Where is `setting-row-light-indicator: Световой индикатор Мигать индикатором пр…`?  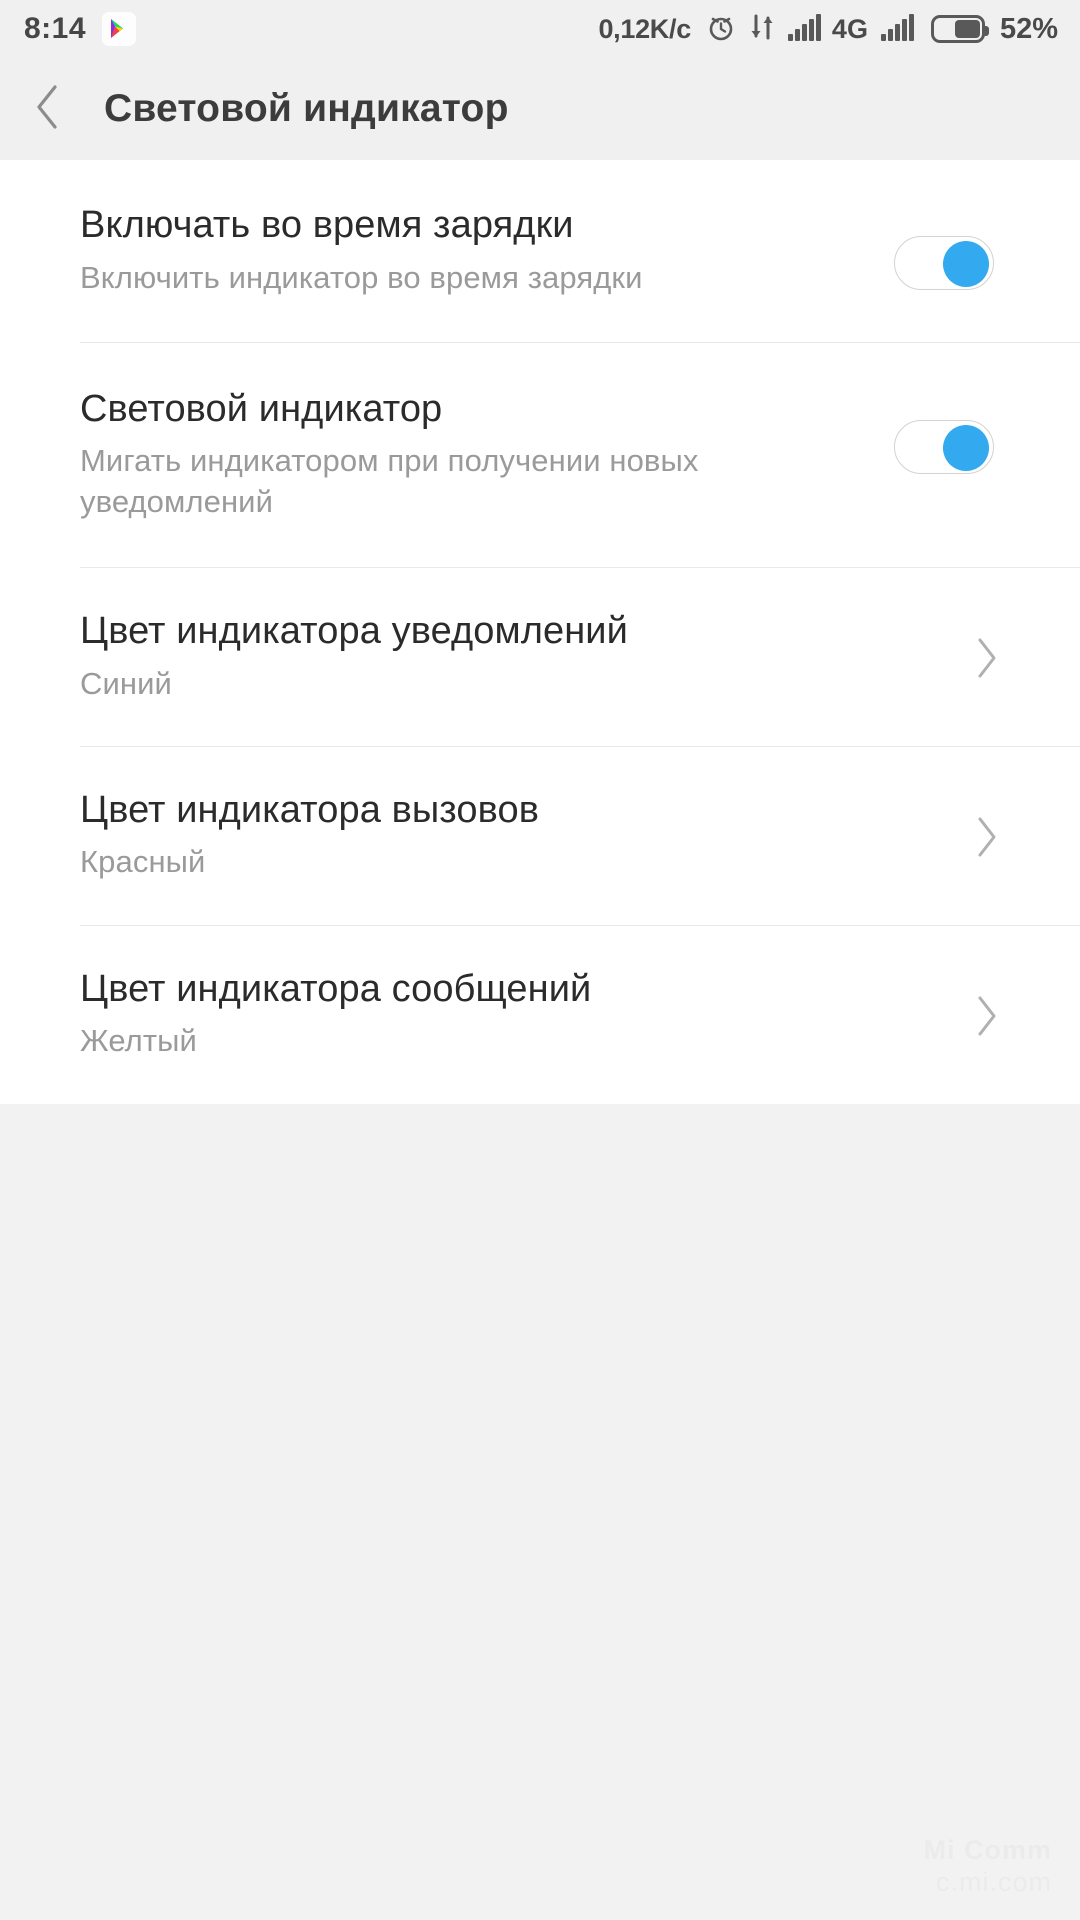
setting-row-light-indicator: Световой индикатор Мигать индикатором пр… is located at coordinates (540, 455).